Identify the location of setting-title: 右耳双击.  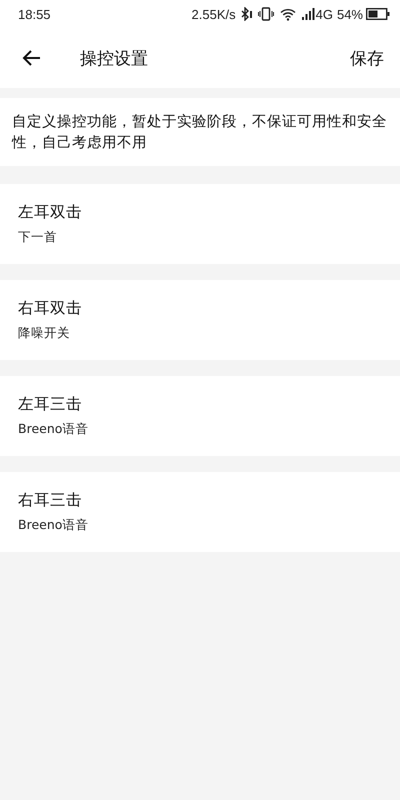
(50, 308).